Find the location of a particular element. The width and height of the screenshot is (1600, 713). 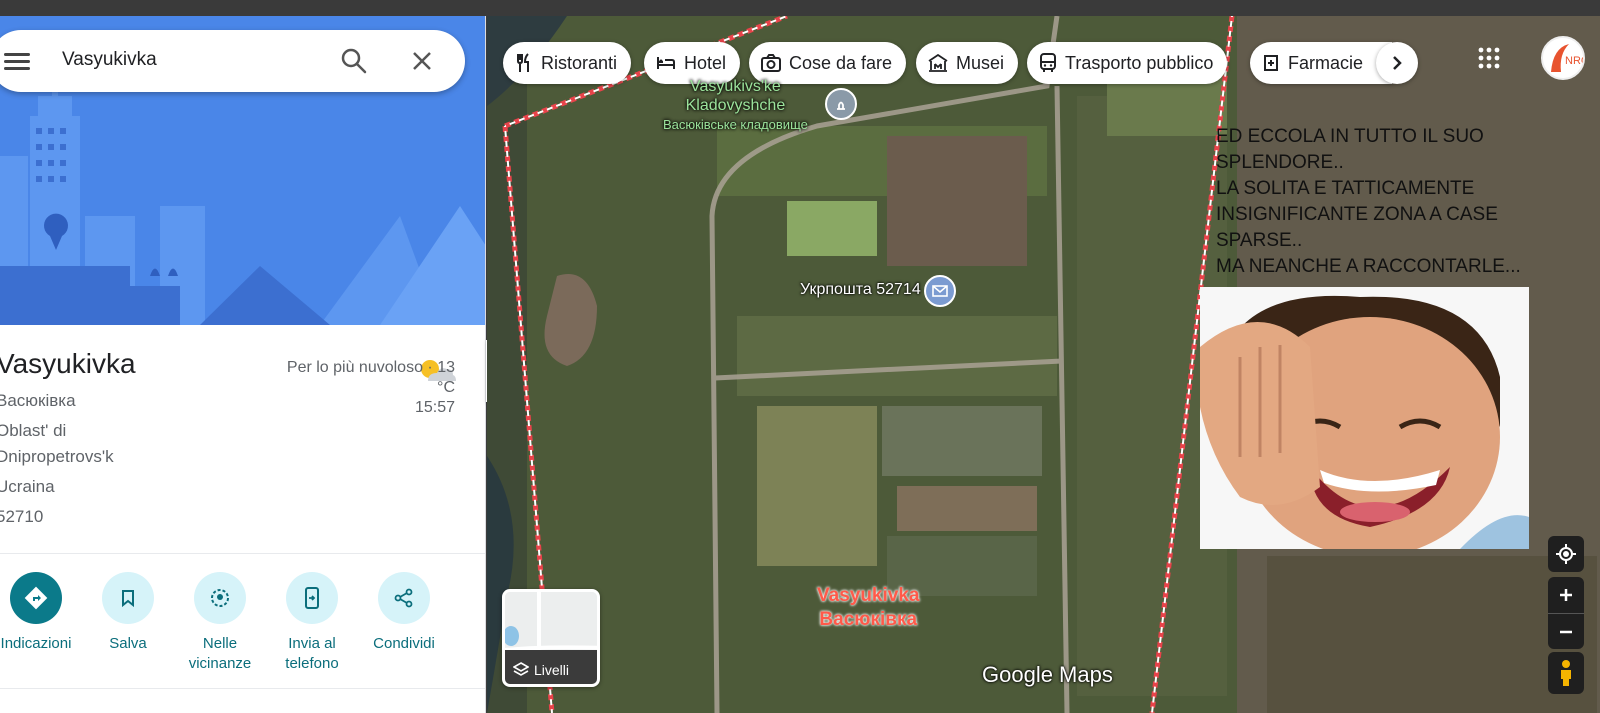

send-to-phone-label-line2: telefono is located at coordinates (312, 663).